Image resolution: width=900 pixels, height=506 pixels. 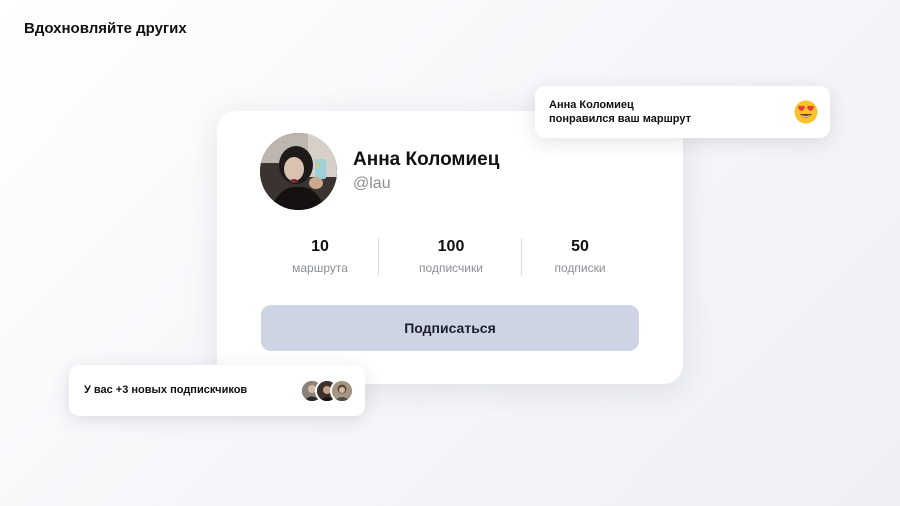 I want to click on stat-following: 50 подписки, so click(x=580, y=257).